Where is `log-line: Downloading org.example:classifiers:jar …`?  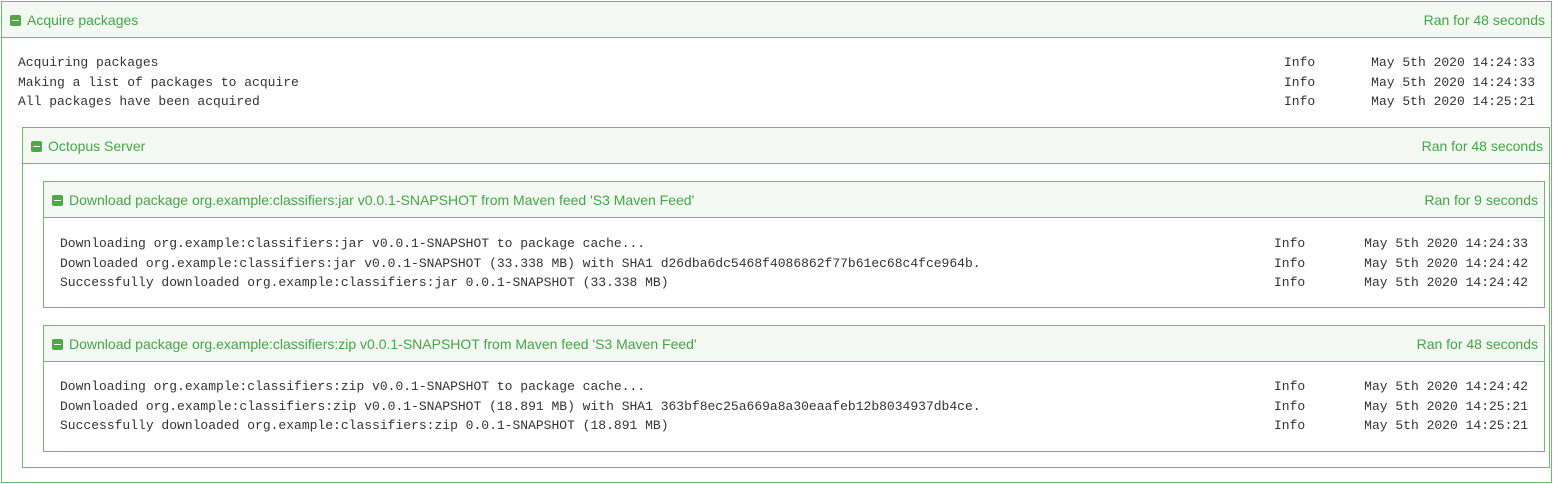
log-line: Downloading org.example:classifiers:jar … is located at coordinates (794, 244).